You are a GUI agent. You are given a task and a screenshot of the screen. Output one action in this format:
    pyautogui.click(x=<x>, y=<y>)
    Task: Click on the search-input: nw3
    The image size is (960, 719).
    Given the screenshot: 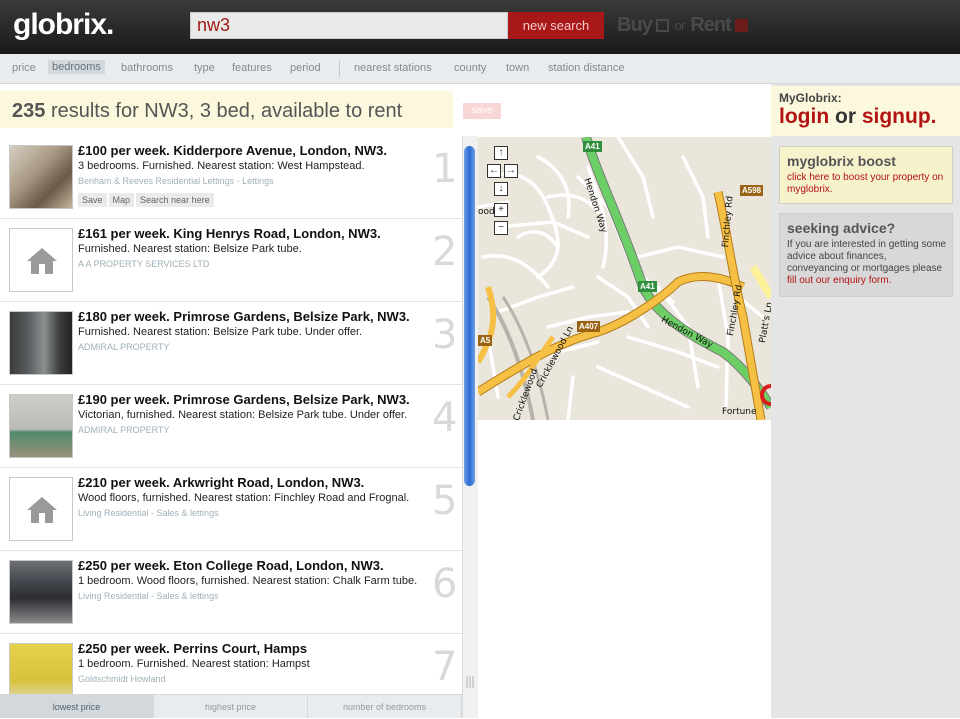 What is the action you would take?
    pyautogui.click(x=349, y=25)
    